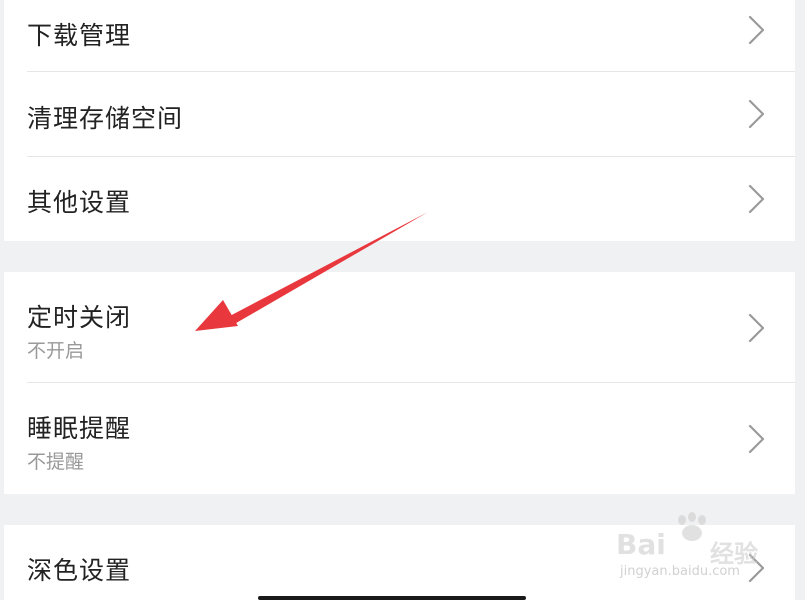 The height and width of the screenshot is (600, 805). I want to click on row-title: 清理存储空间, so click(105, 118).